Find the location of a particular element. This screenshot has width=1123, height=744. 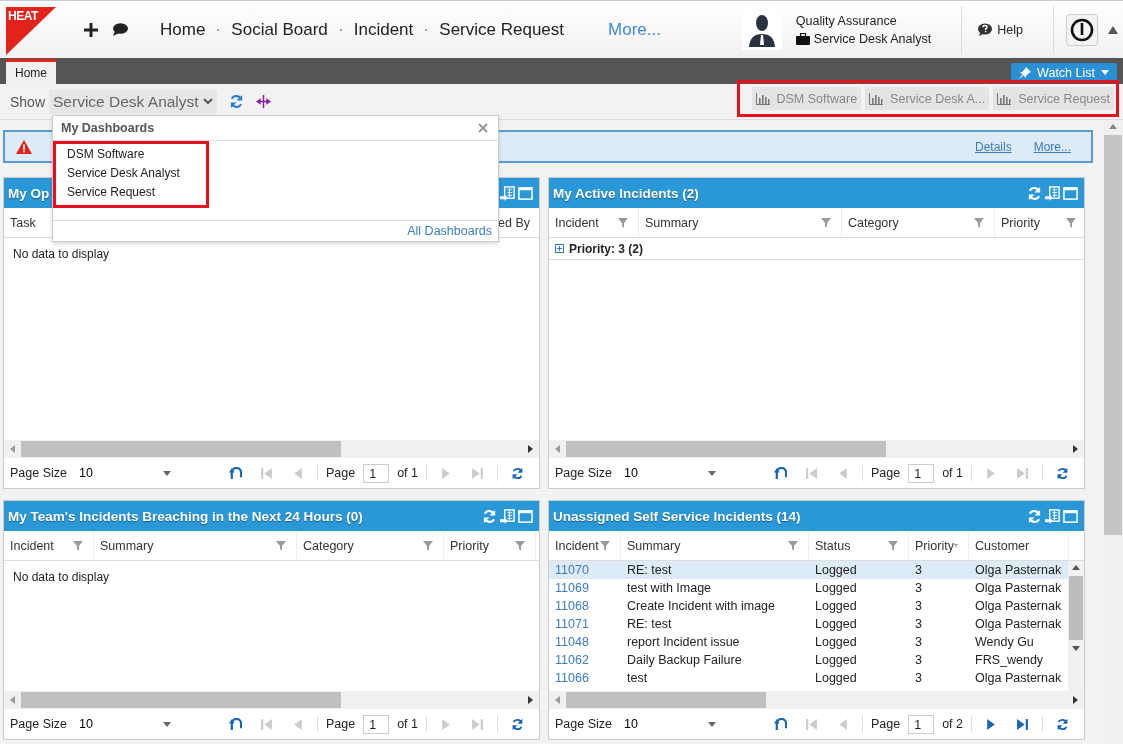

plus-icon is located at coordinates (91, 29).